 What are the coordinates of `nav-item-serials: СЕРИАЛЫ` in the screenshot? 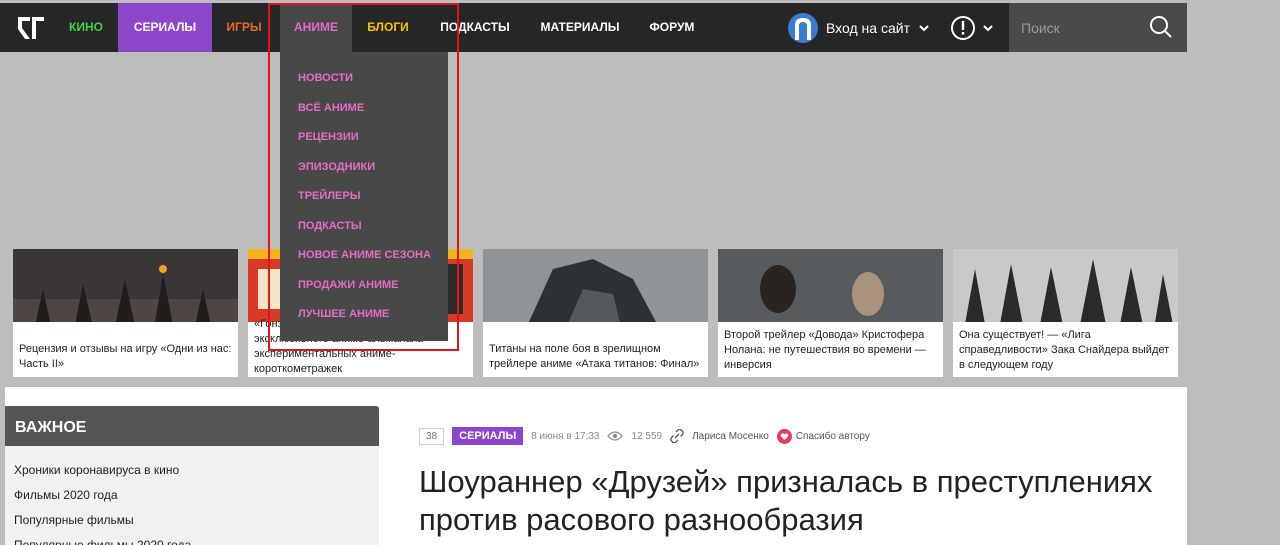 It's located at (165, 27).